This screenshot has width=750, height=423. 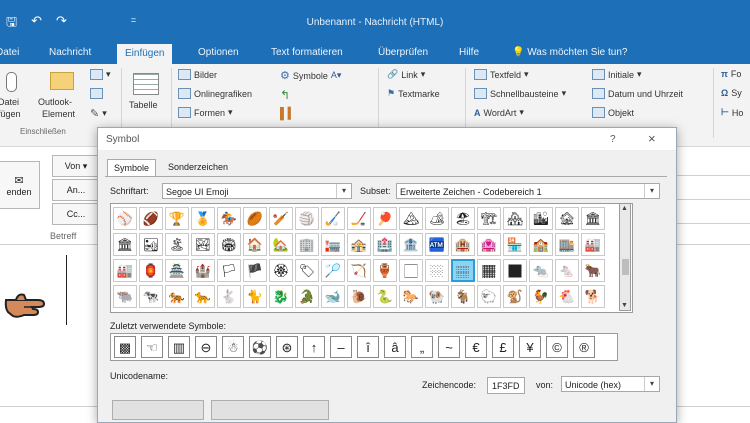 I want to click on symbol-cell: 🏇, so click(x=229, y=218).